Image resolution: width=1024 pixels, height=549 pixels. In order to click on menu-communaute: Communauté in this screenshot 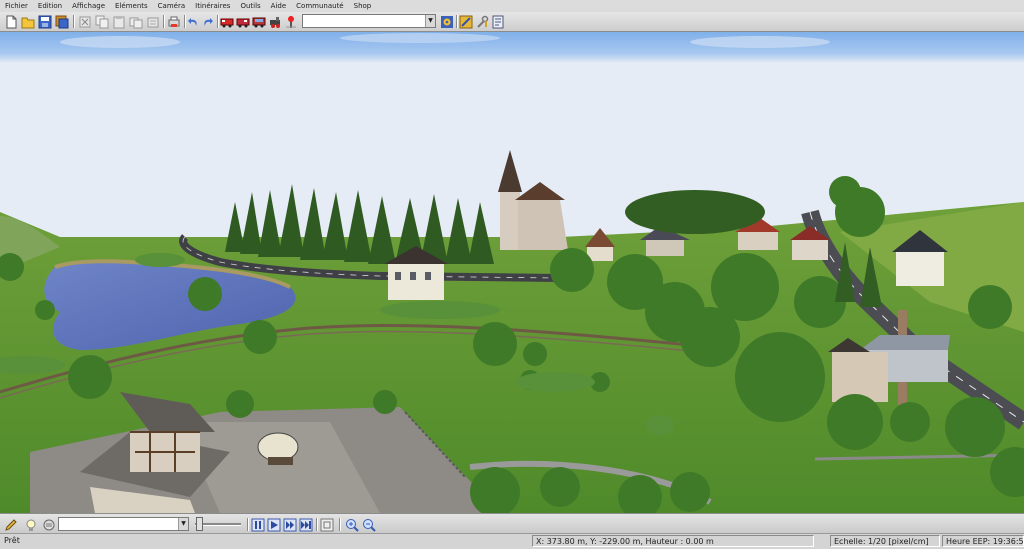, I will do `click(319, 6)`.